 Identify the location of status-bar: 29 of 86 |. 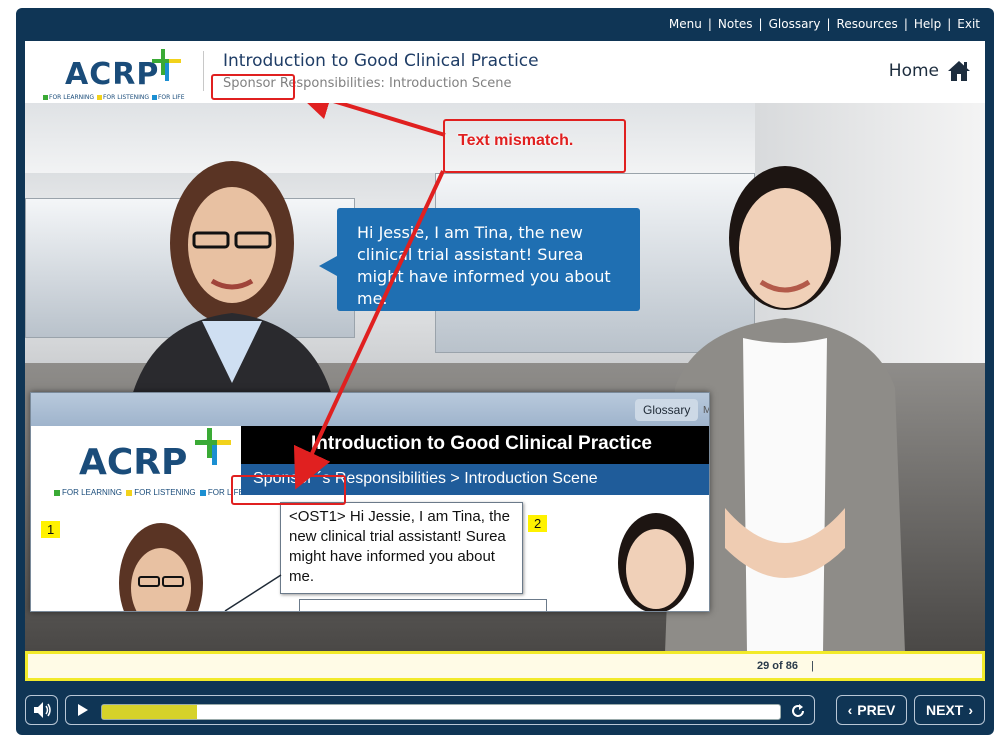
(505, 666).